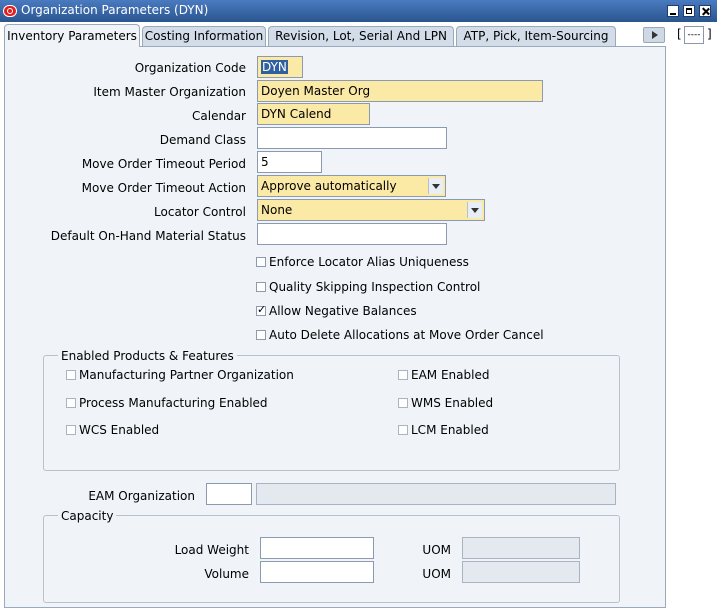 The image size is (717, 610). I want to click on locator-control-value: None, so click(277, 210).